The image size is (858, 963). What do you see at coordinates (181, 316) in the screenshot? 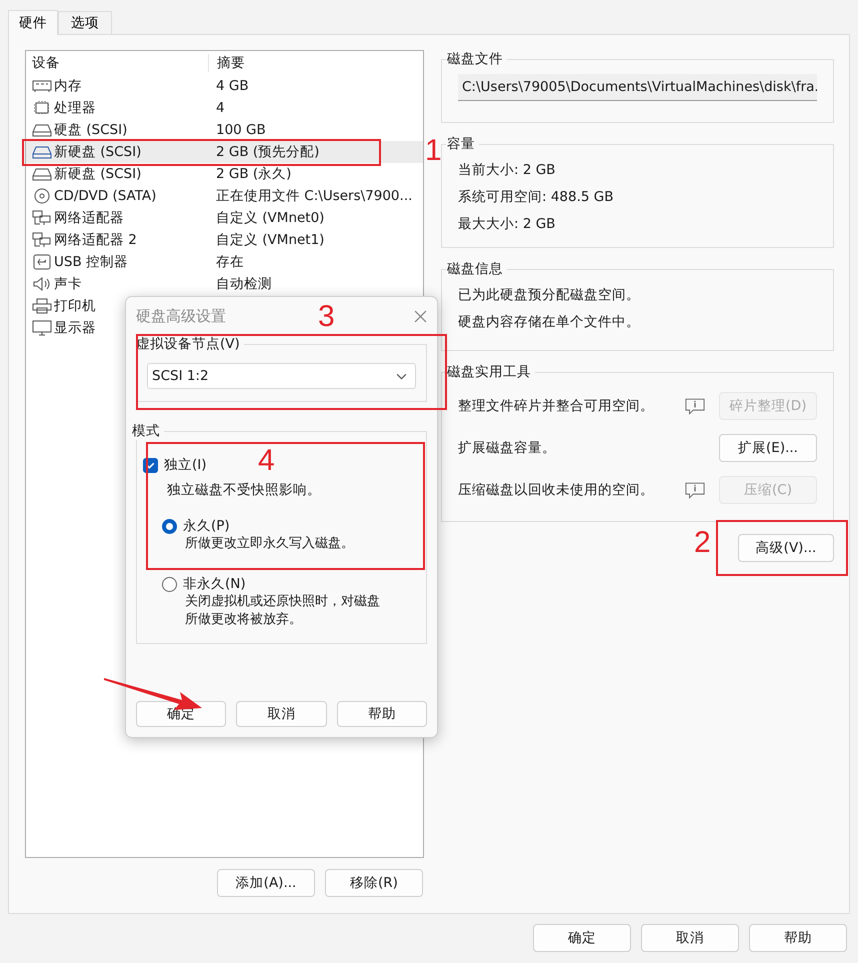
I see `dialog-title: 硬盘高级设置` at bounding box center [181, 316].